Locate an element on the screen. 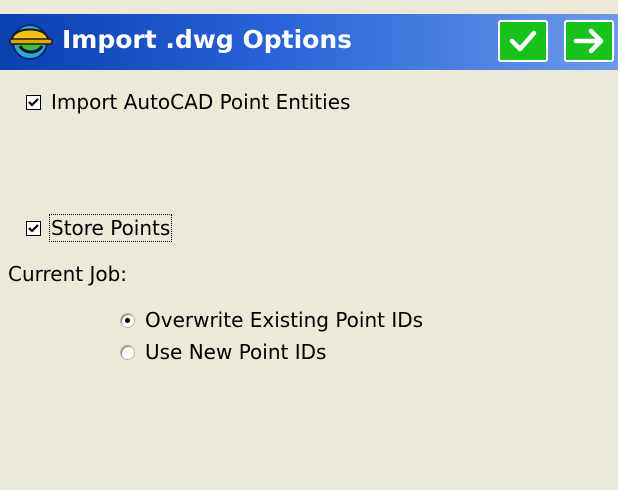 Image resolution: width=620 pixels, height=490 pixels. dialog-title: Import .dwg Options is located at coordinates (207, 39).